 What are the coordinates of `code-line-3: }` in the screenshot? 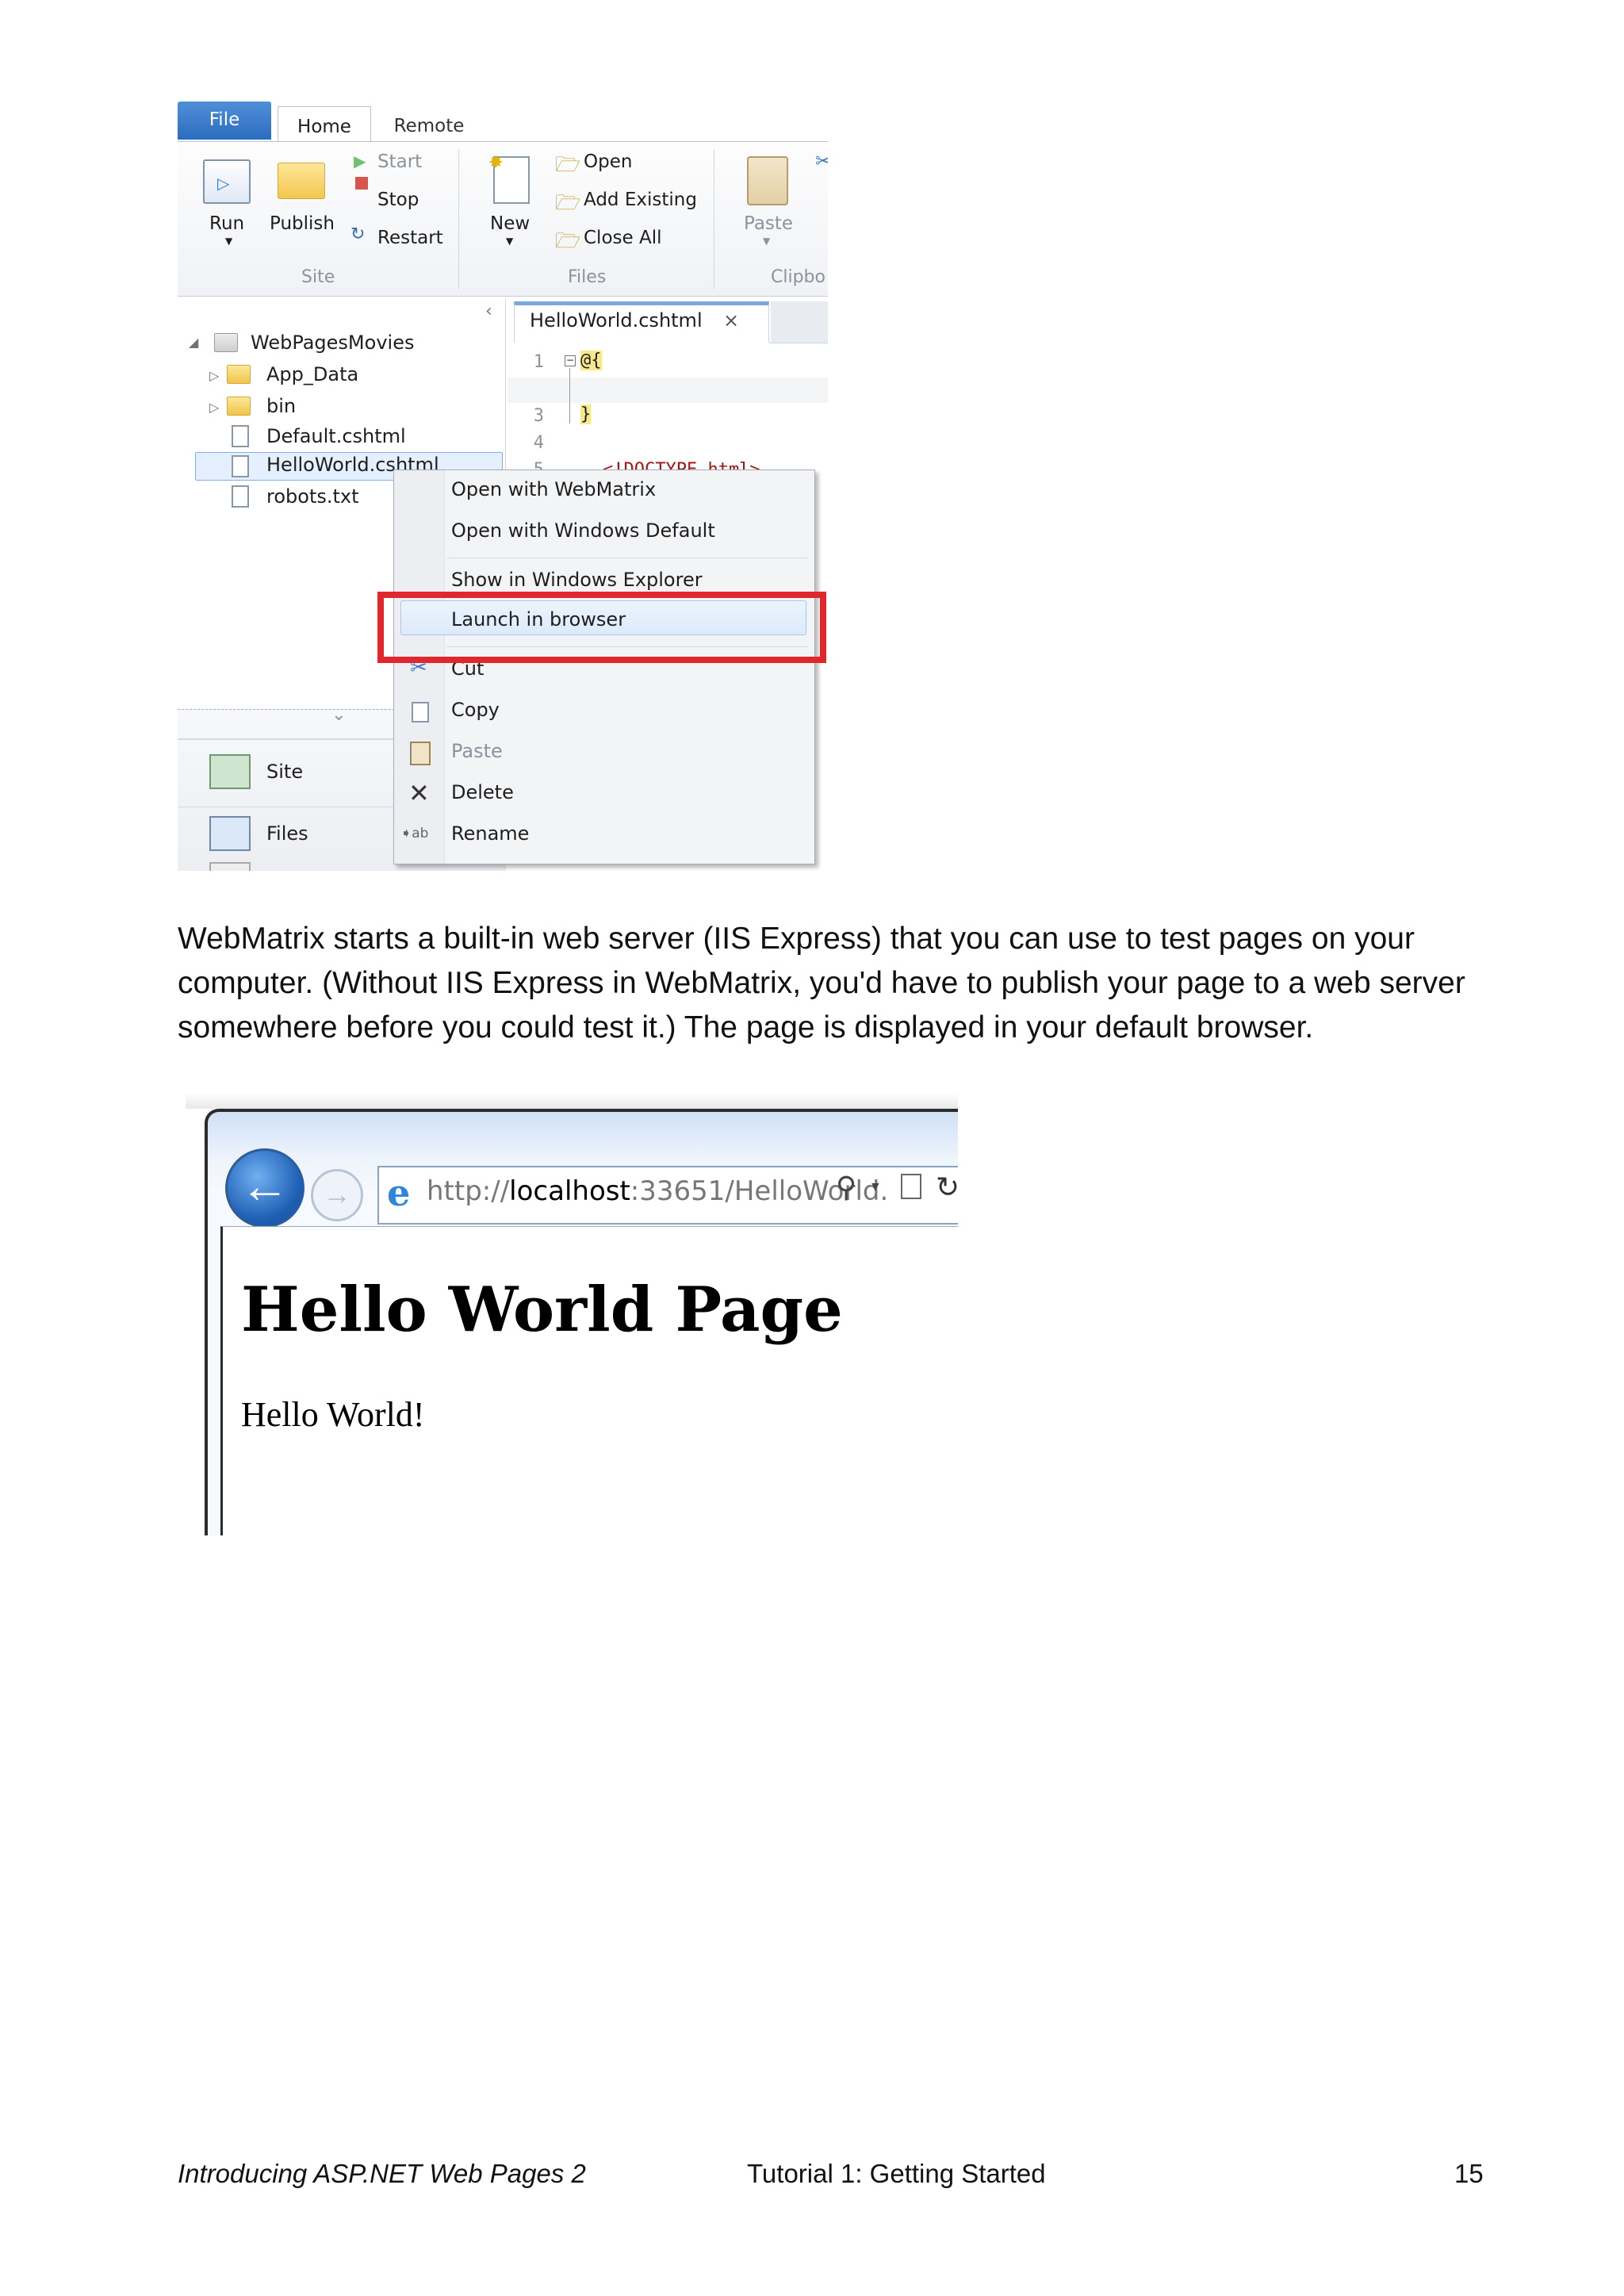 It's located at (586, 414).